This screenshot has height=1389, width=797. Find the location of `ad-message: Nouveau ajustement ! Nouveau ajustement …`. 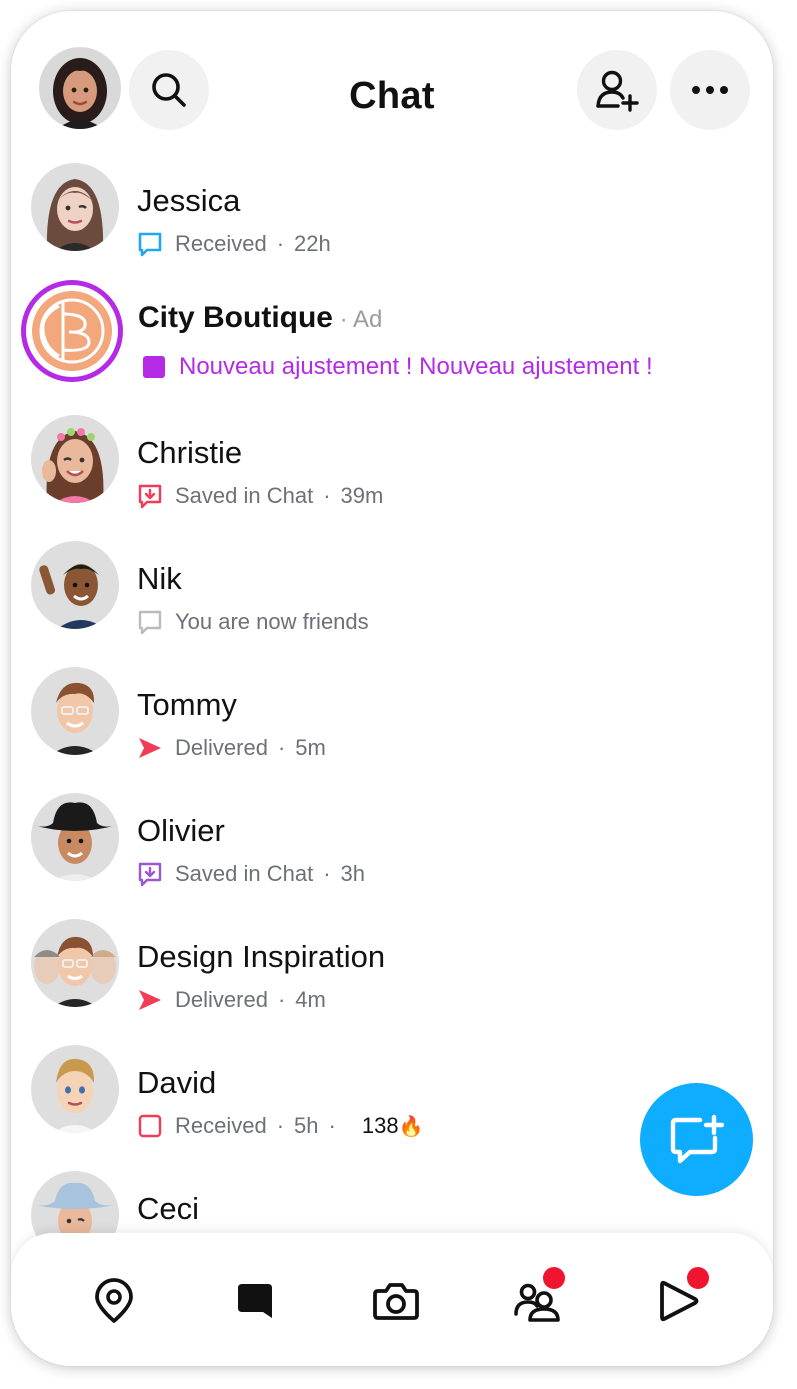

ad-message: Nouveau ajustement ! Nouveau ajustement … is located at coordinates (397, 367).